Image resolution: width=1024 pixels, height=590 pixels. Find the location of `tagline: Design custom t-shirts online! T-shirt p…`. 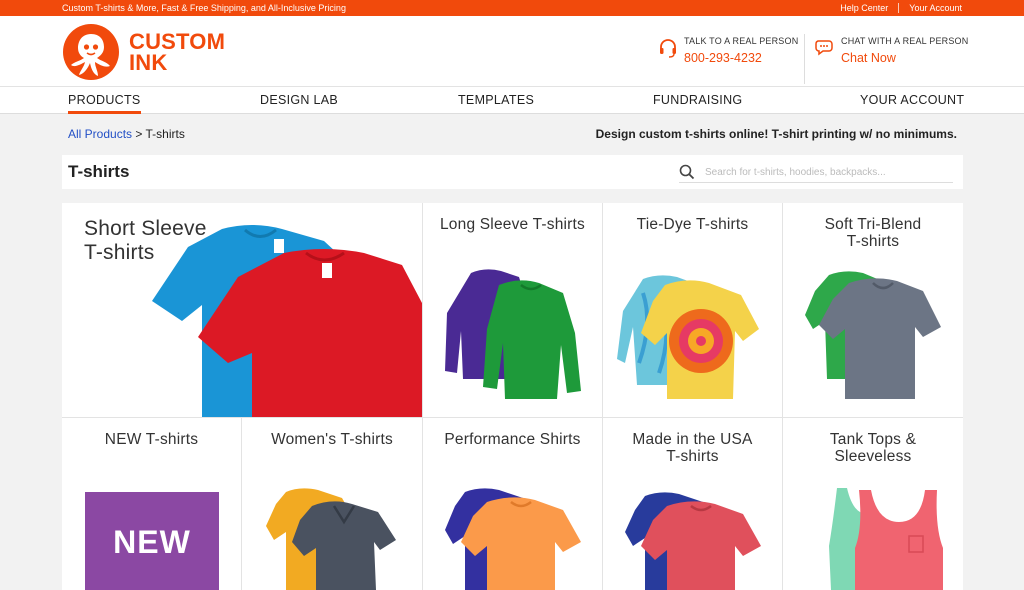

tagline: Design custom t-shirts online! T-shirt p… is located at coordinates (776, 134).